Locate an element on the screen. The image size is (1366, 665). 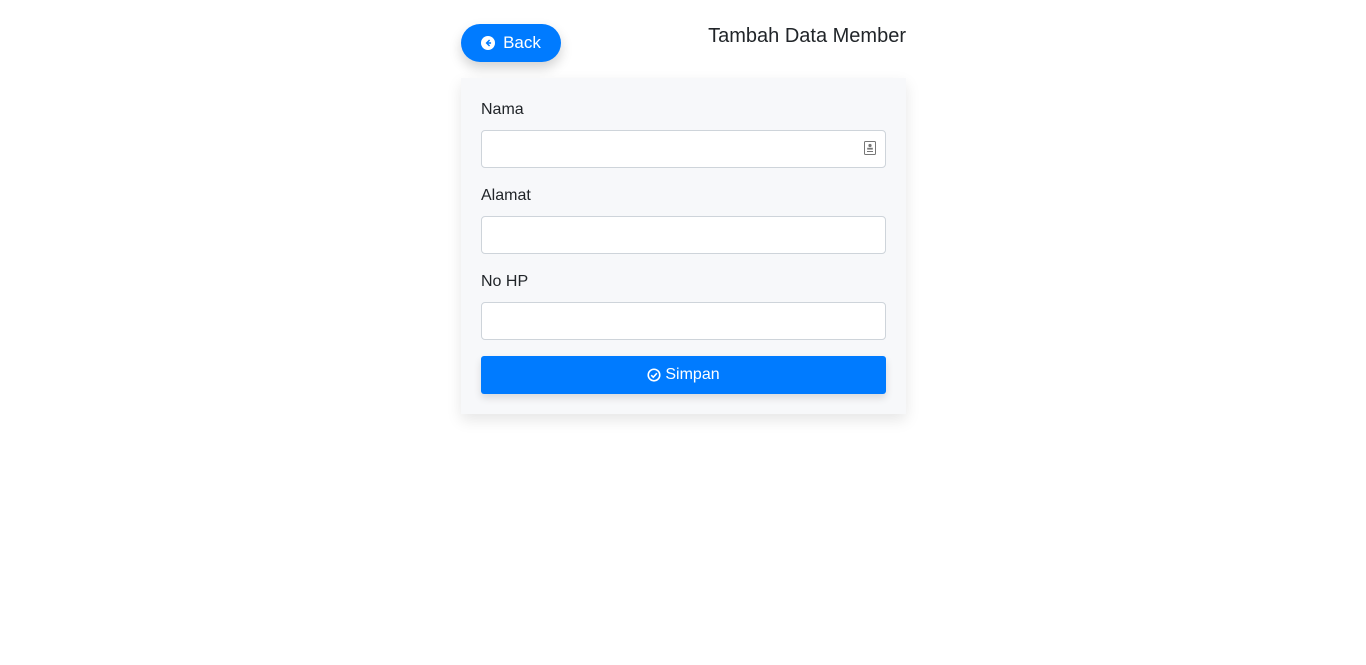
simpan-button-label: Simpan is located at coordinates (692, 374).